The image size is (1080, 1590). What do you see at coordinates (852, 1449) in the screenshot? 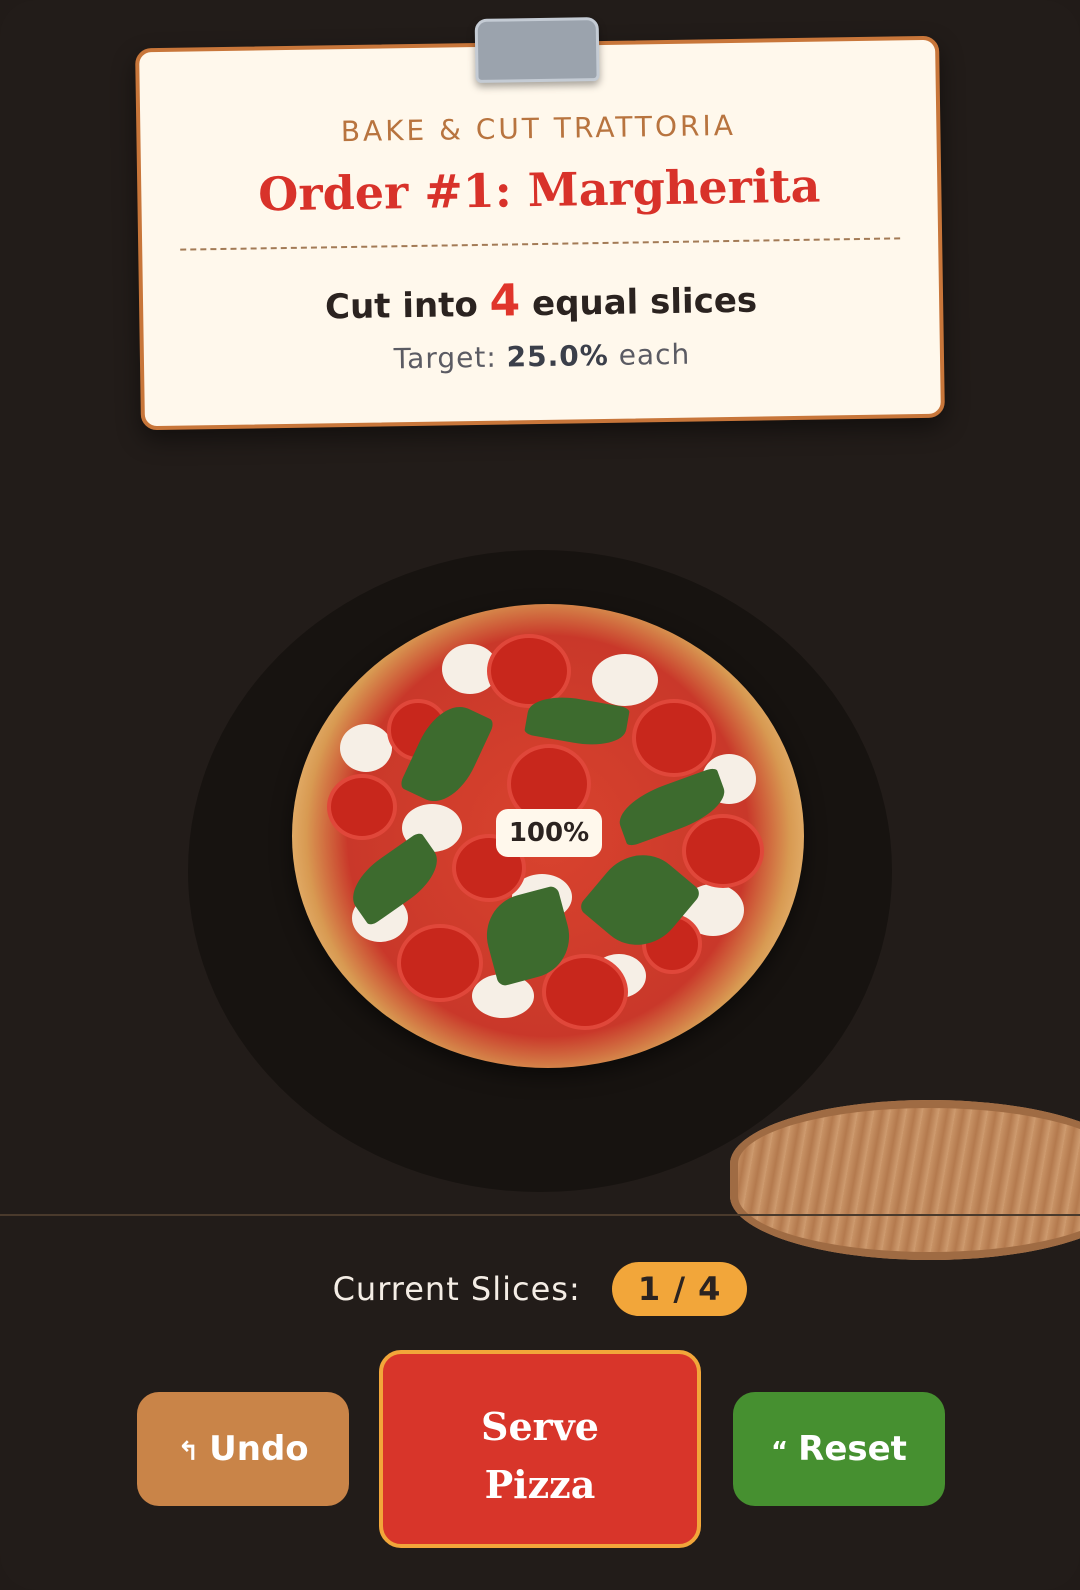
I see `reset-label: Reset` at bounding box center [852, 1449].